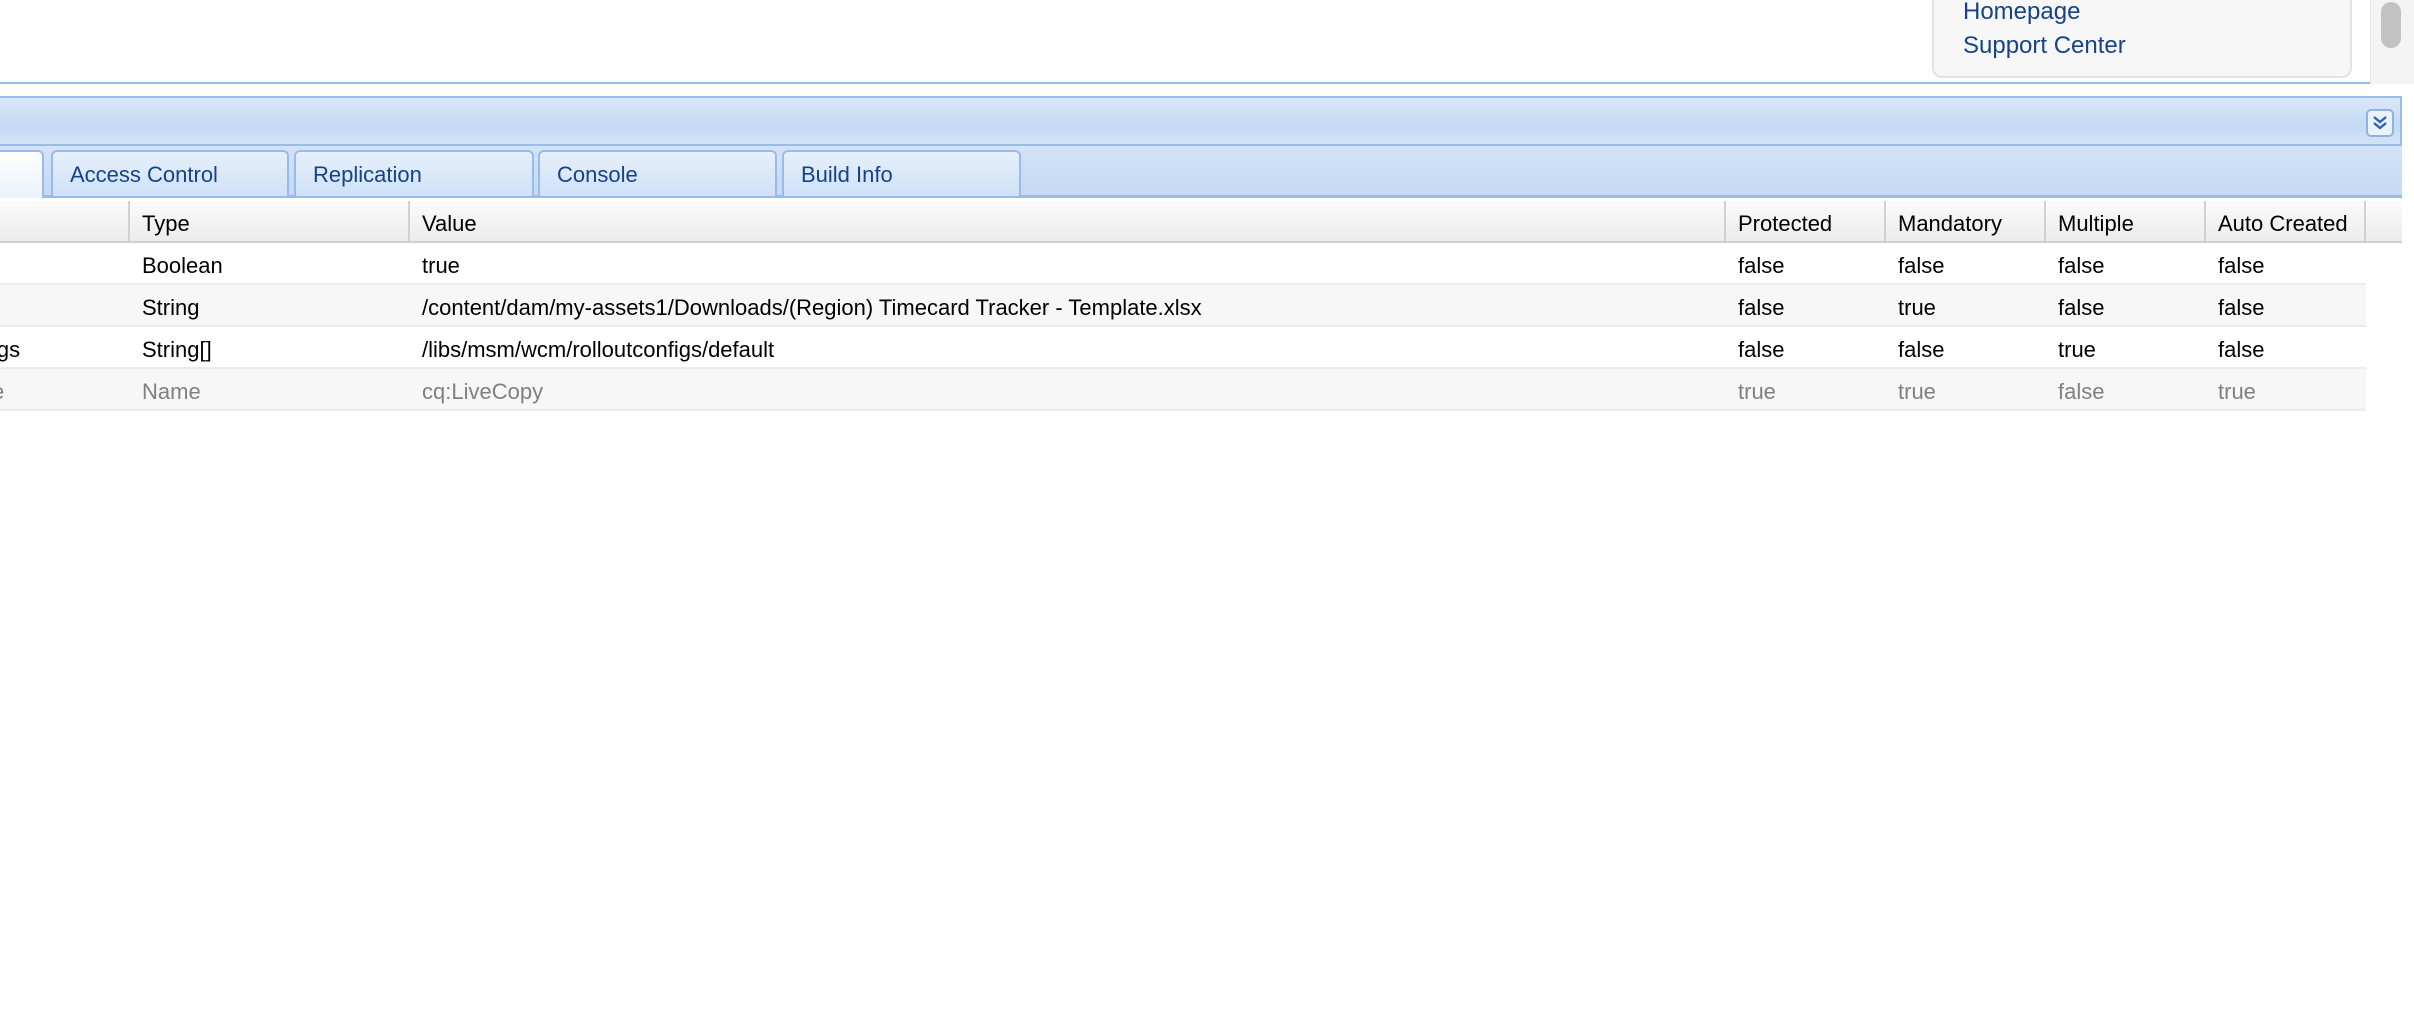  I want to click on tab-build-info: Build Info, so click(901, 173).